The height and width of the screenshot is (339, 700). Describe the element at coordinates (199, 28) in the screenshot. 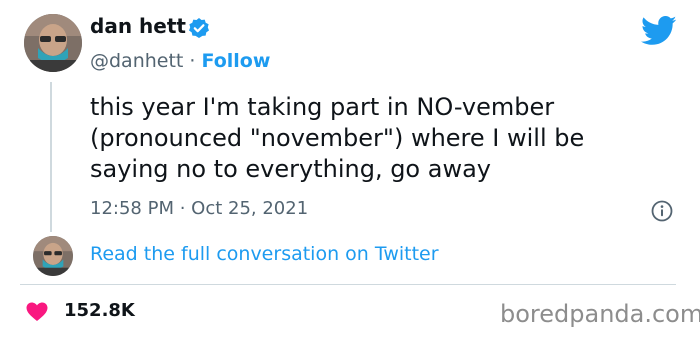

I see `verified-badge-icon` at that location.